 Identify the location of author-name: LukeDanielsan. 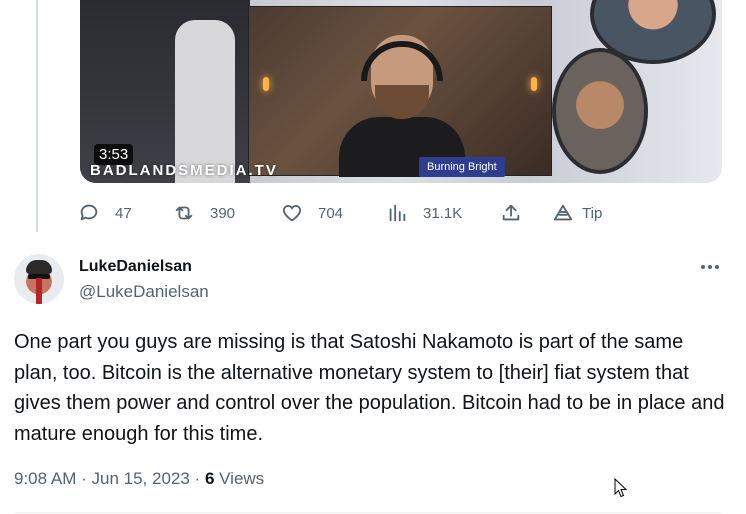
(135, 267).